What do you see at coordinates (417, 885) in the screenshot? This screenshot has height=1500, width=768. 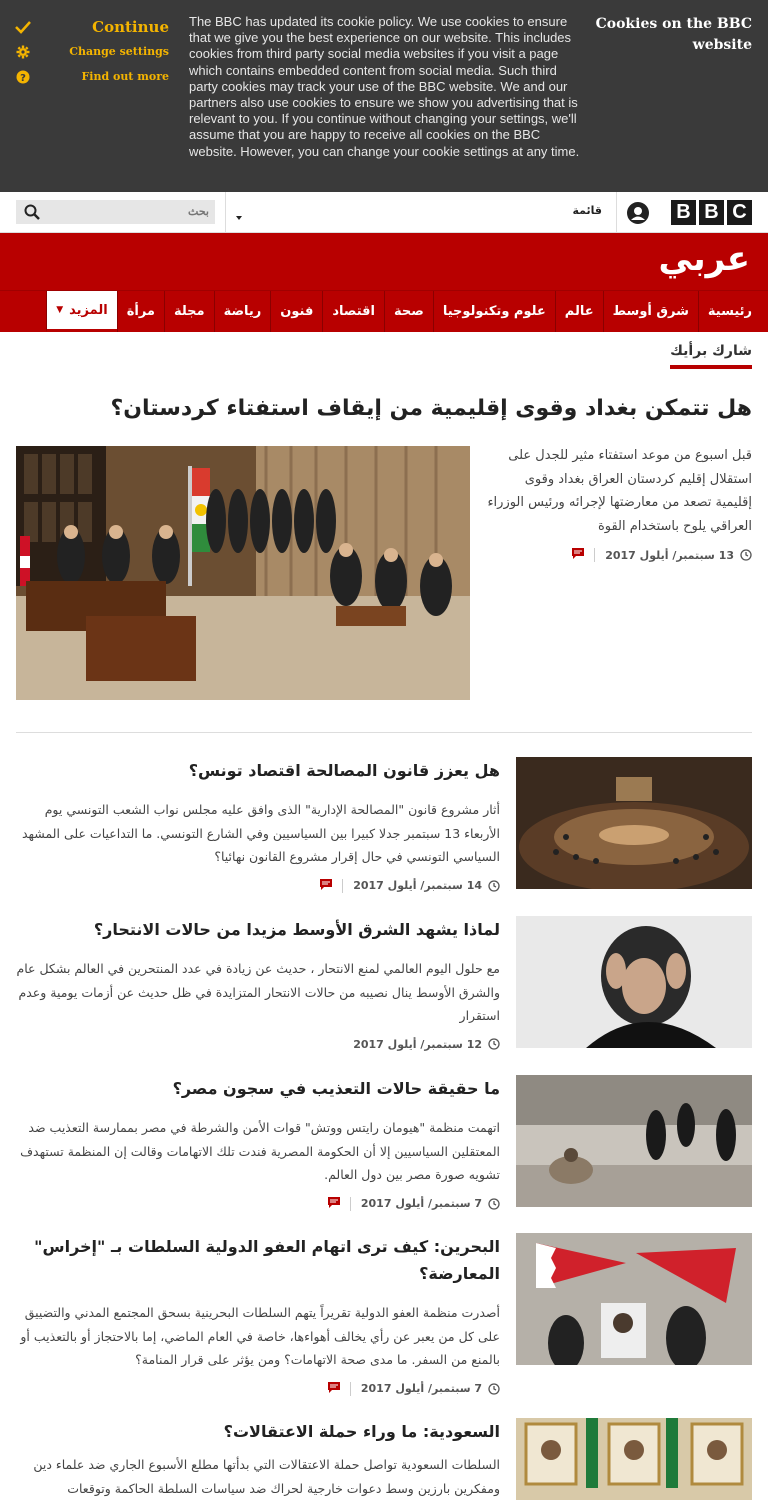 I see `story-date: 14 سبتمبر/ أيلول 2017` at bounding box center [417, 885].